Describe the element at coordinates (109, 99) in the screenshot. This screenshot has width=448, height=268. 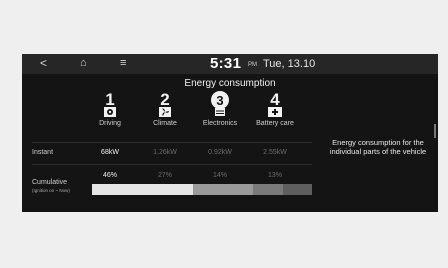
I see `category-number: 1` at that location.